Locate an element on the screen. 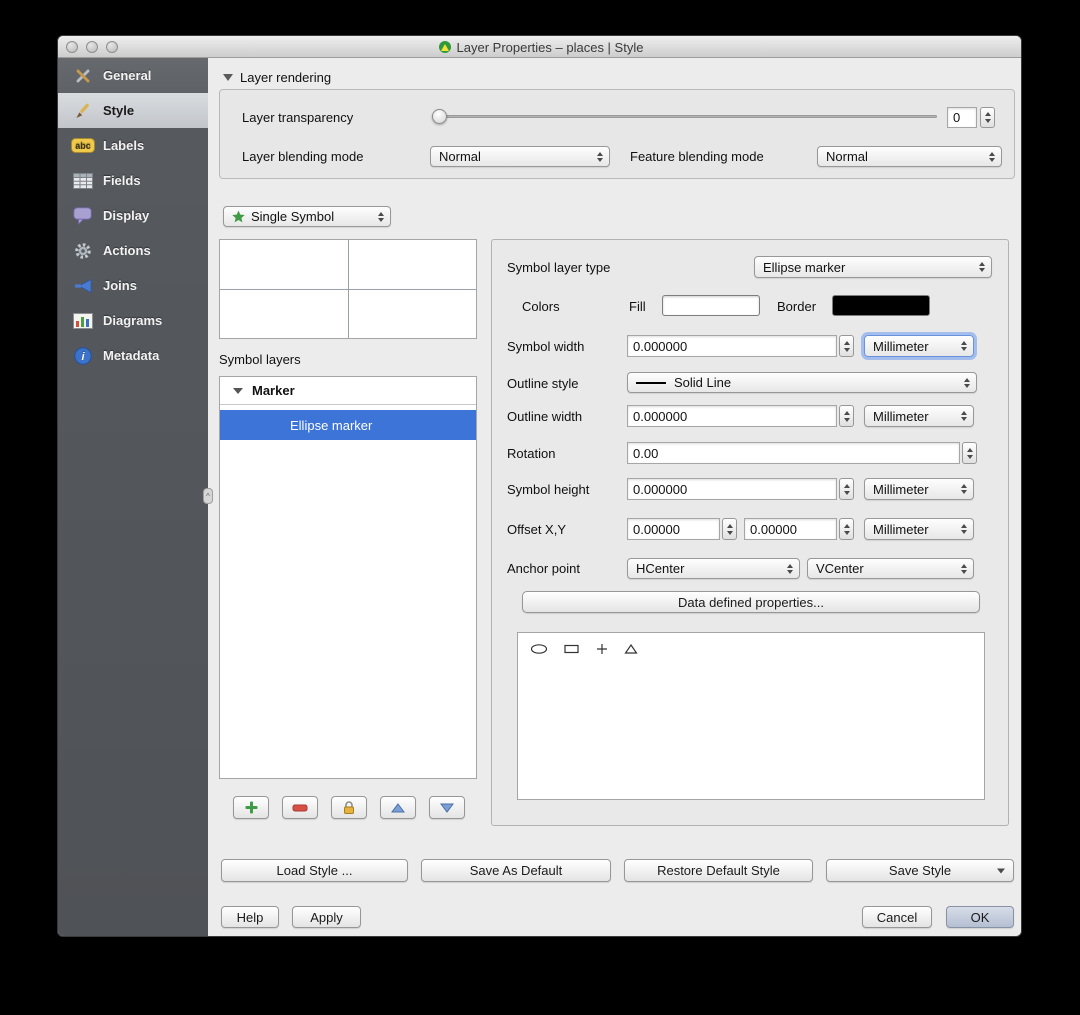 This screenshot has height=1015, width=1080. cross-symbol-icon is located at coordinates (602, 649).